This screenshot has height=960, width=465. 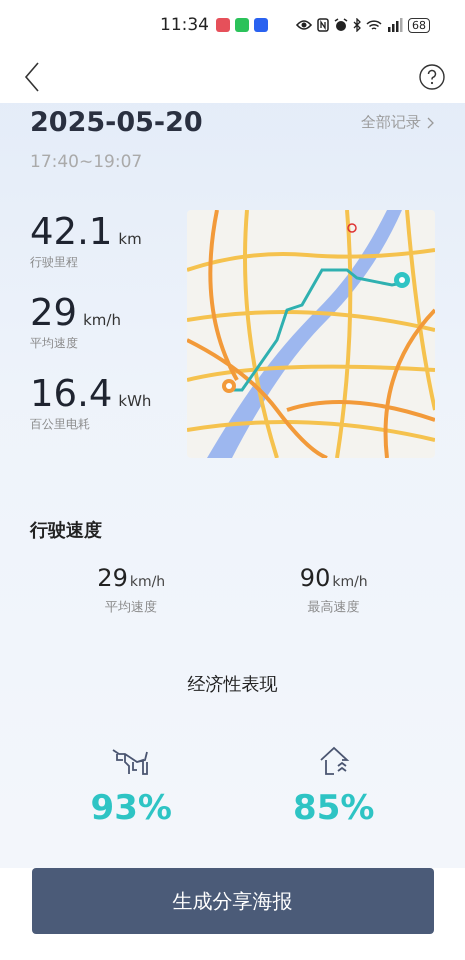 What do you see at coordinates (431, 122) in the screenshot?
I see `chevron-right-icon` at bounding box center [431, 122].